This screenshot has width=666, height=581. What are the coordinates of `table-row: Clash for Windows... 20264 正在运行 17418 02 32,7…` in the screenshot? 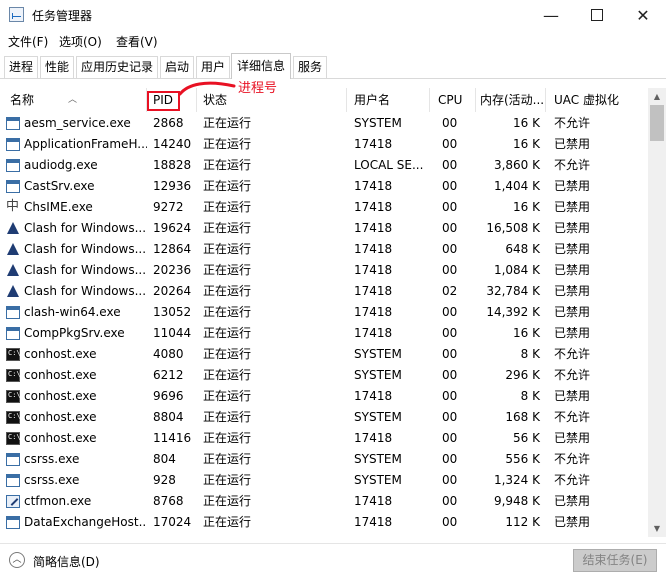 It's located at (324, 291).